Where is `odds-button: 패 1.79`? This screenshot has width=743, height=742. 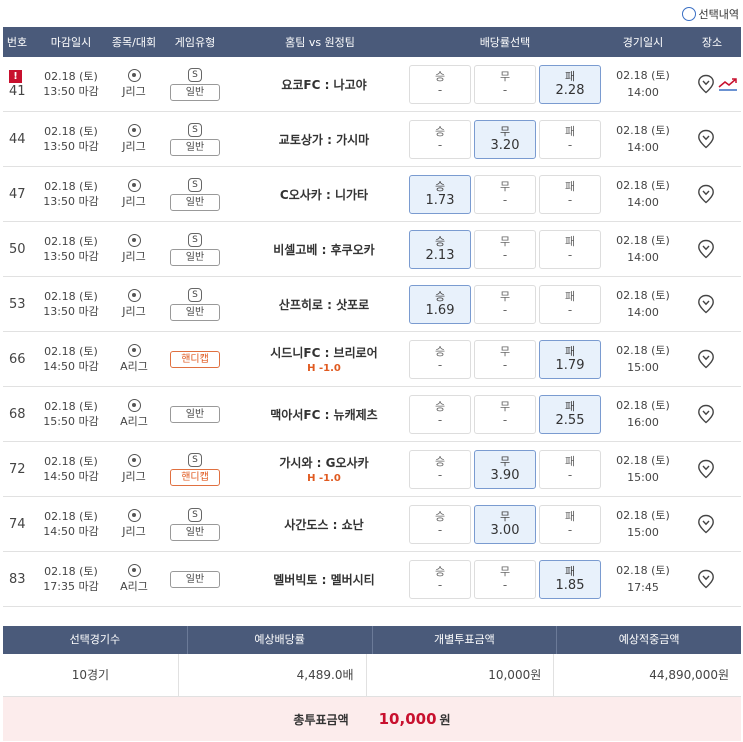 odds-button: 패 1.79 is located at coordinates (570, 359).